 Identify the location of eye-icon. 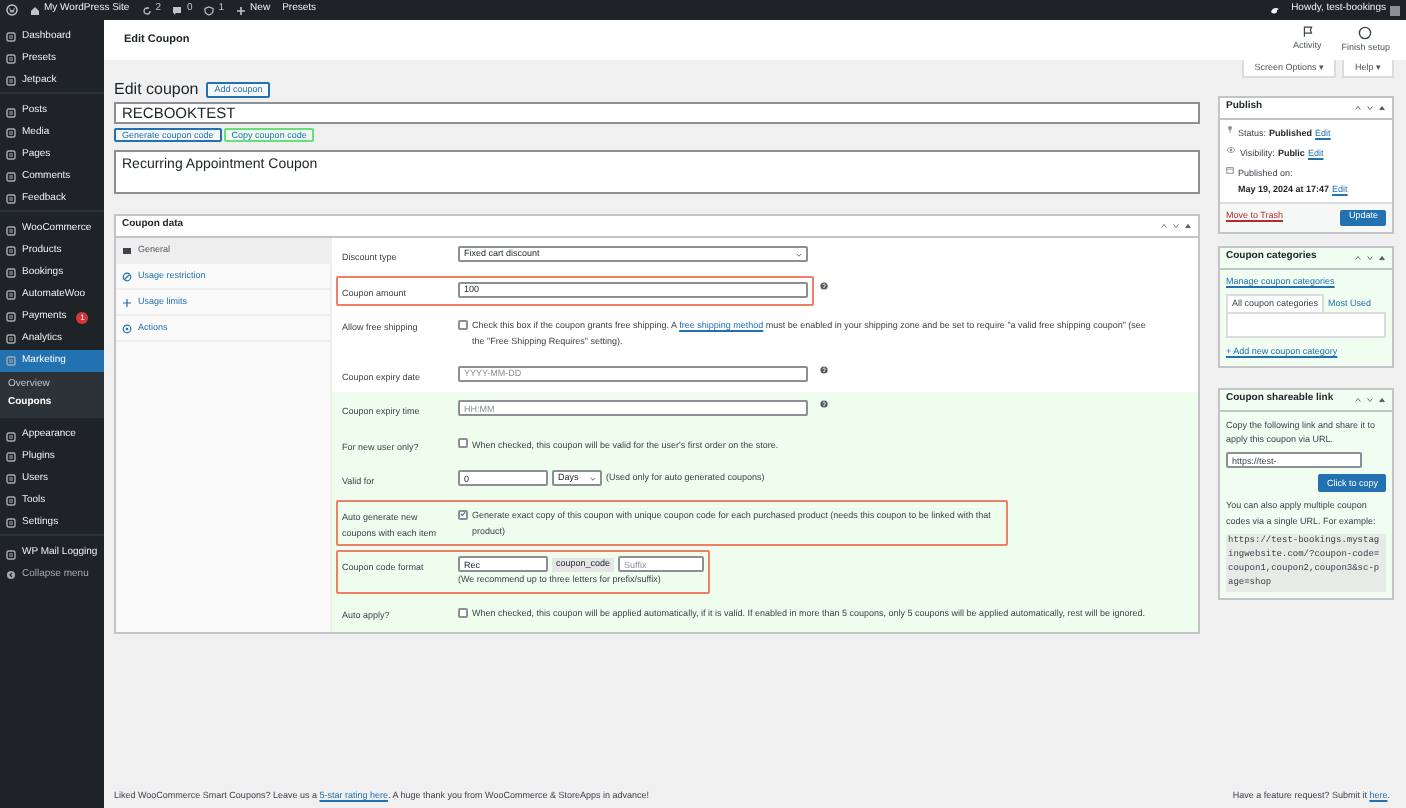
(1231, 150).